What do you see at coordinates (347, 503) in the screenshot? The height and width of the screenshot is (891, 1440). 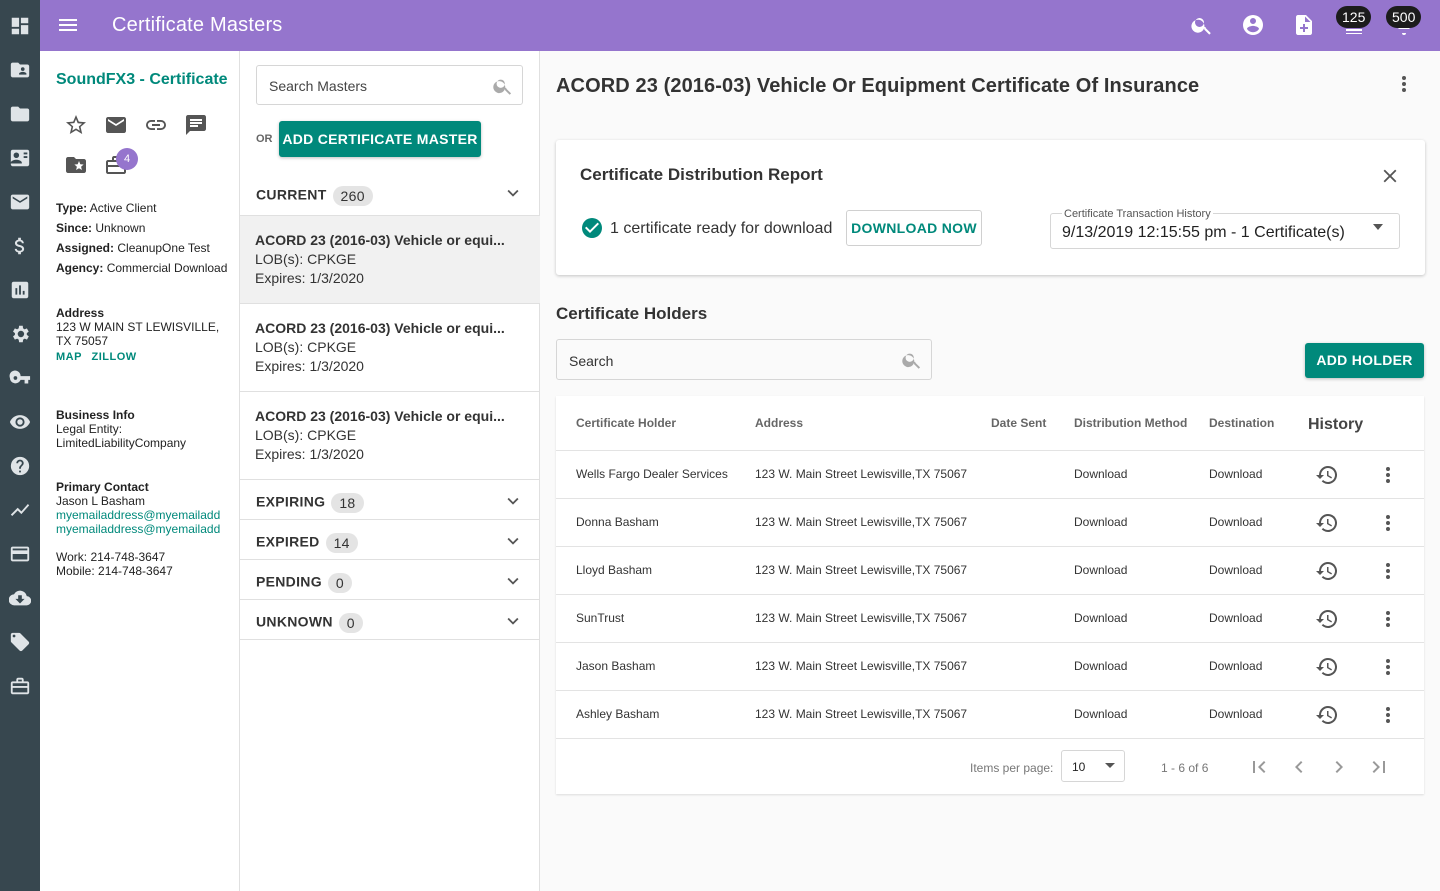 I see `expiring-count: 18` at bounding box center [347, 503].